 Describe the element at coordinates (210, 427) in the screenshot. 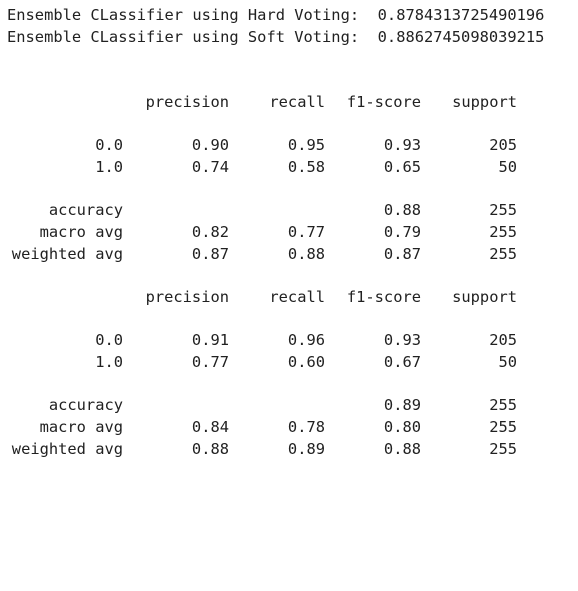

I see `cell-precision: 0.84` at that location.